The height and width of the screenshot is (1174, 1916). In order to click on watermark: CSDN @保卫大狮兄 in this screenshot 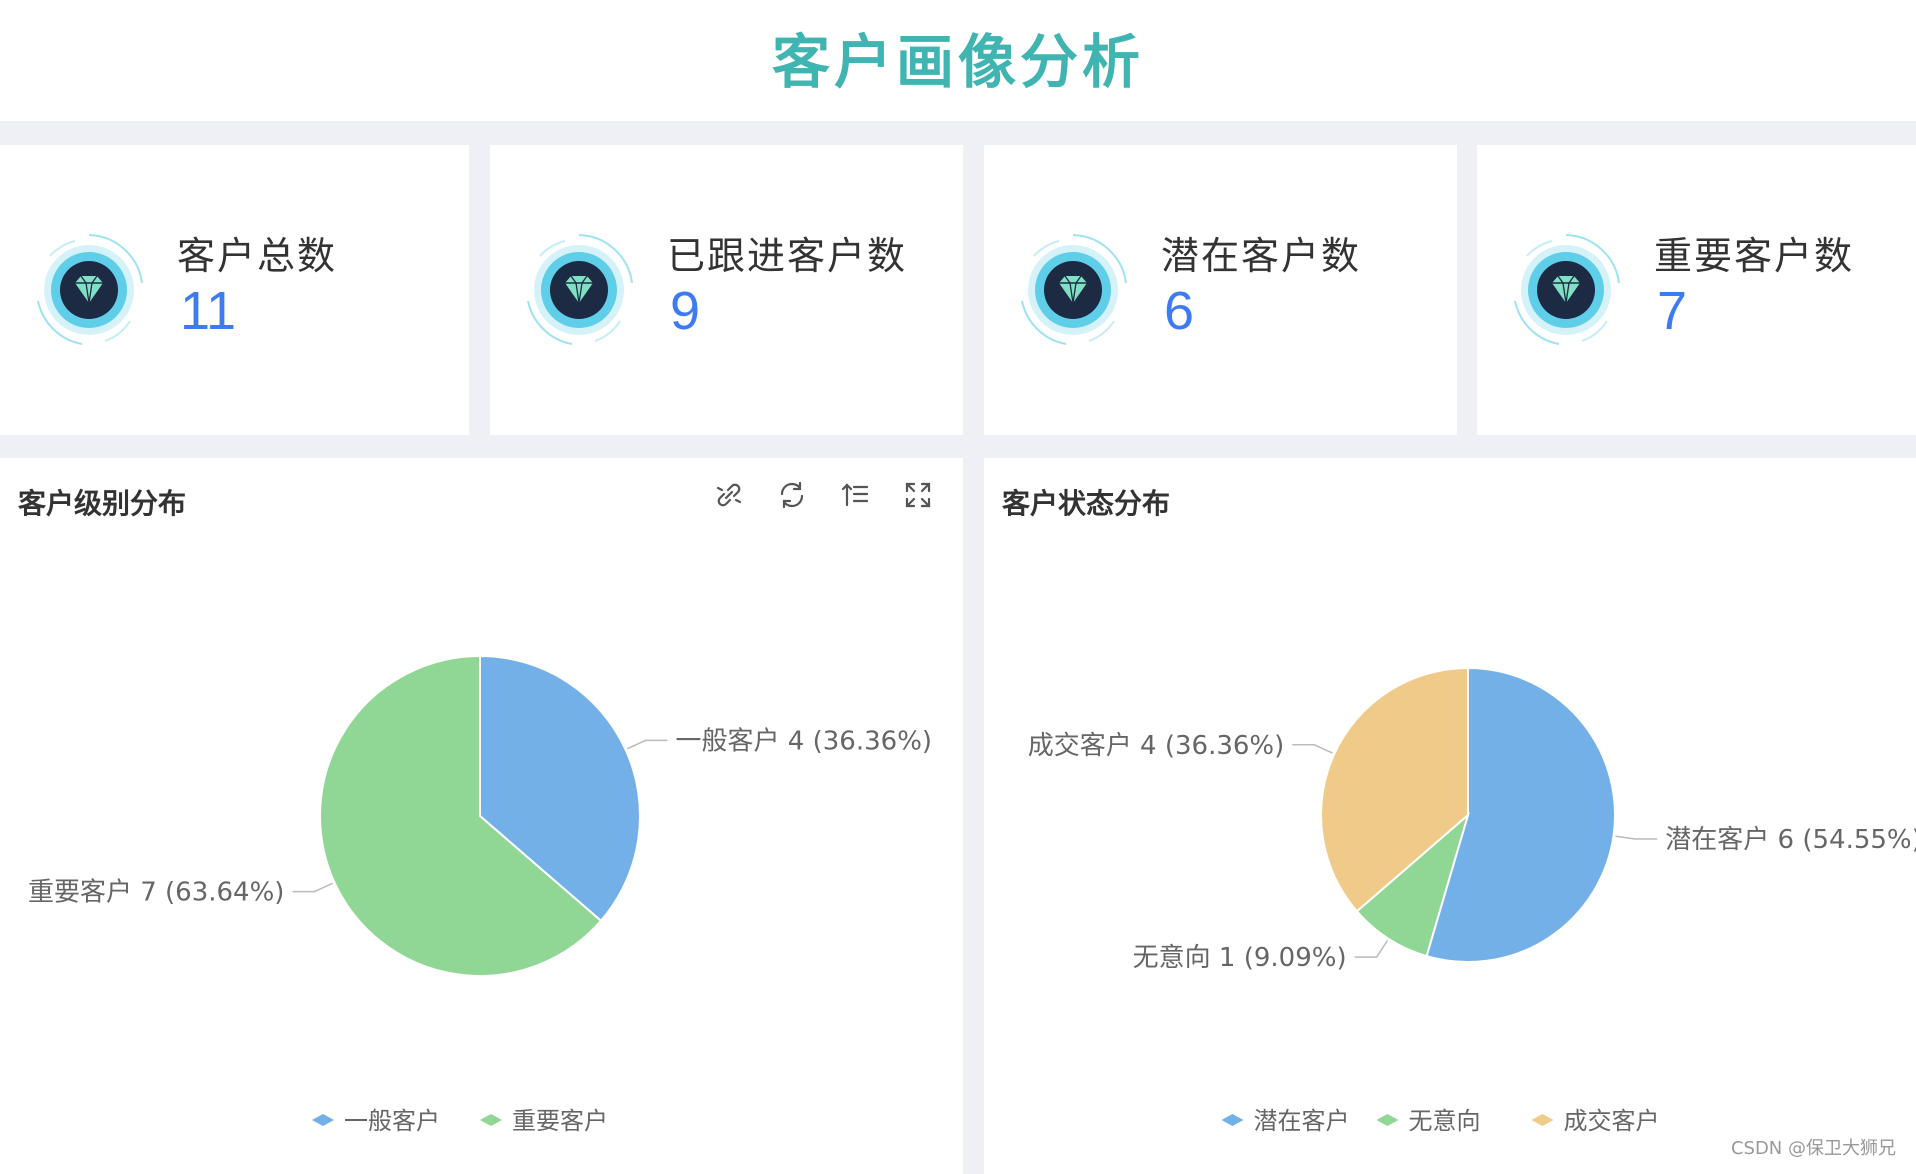, I will do `click(1813, 1148)`.